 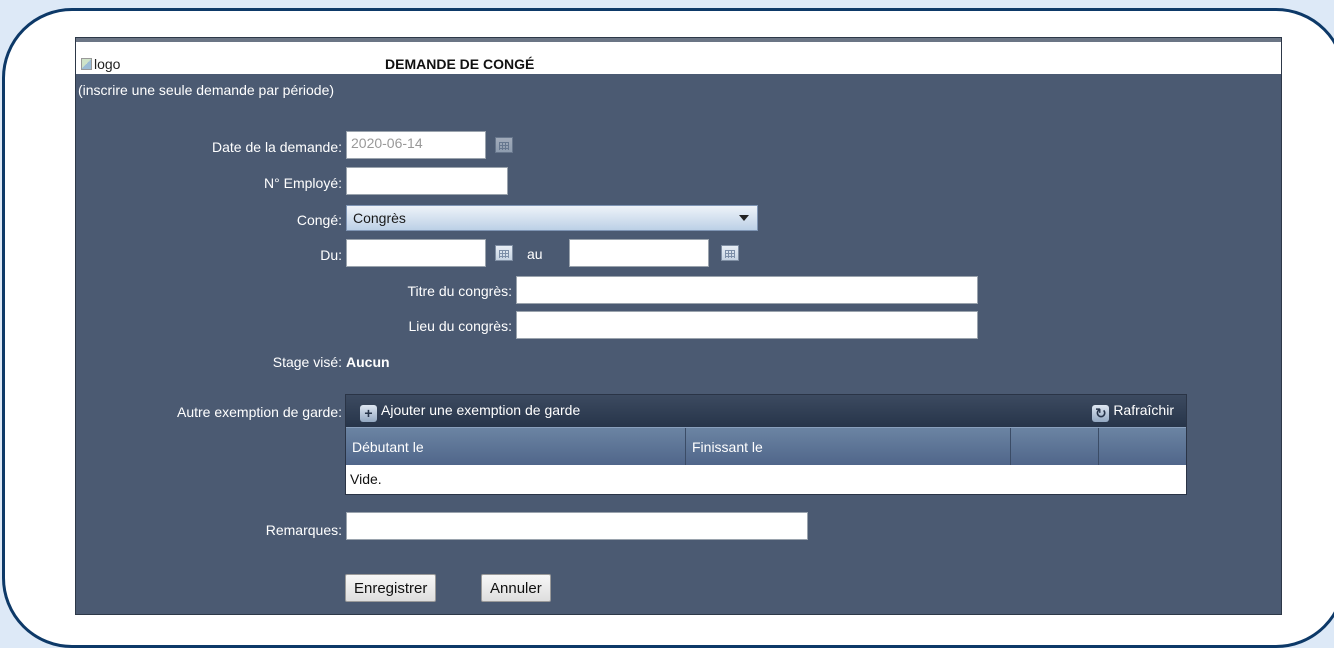 What do you see at coordinates (678, 58) in the screenshot?
I see `header-bar: logo DEMANDE DE CONGÉ` at bounding box center [678, 58].